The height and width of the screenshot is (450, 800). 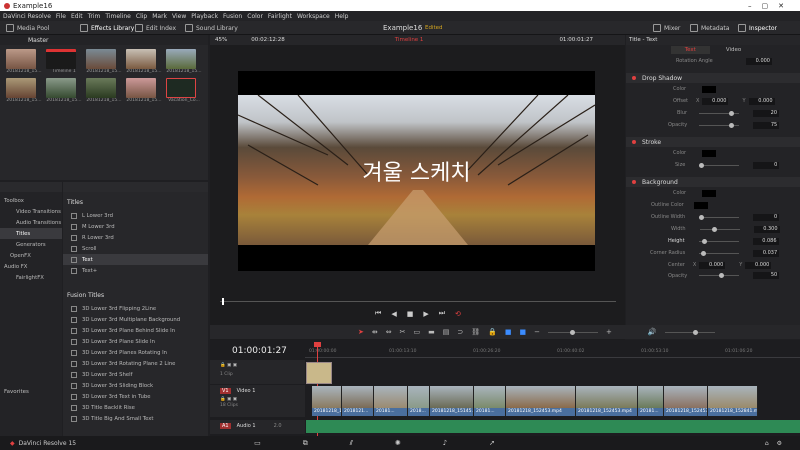 I want to click on fusion-item: 3D Title Backlit Rise, so click(x=135, y=407).